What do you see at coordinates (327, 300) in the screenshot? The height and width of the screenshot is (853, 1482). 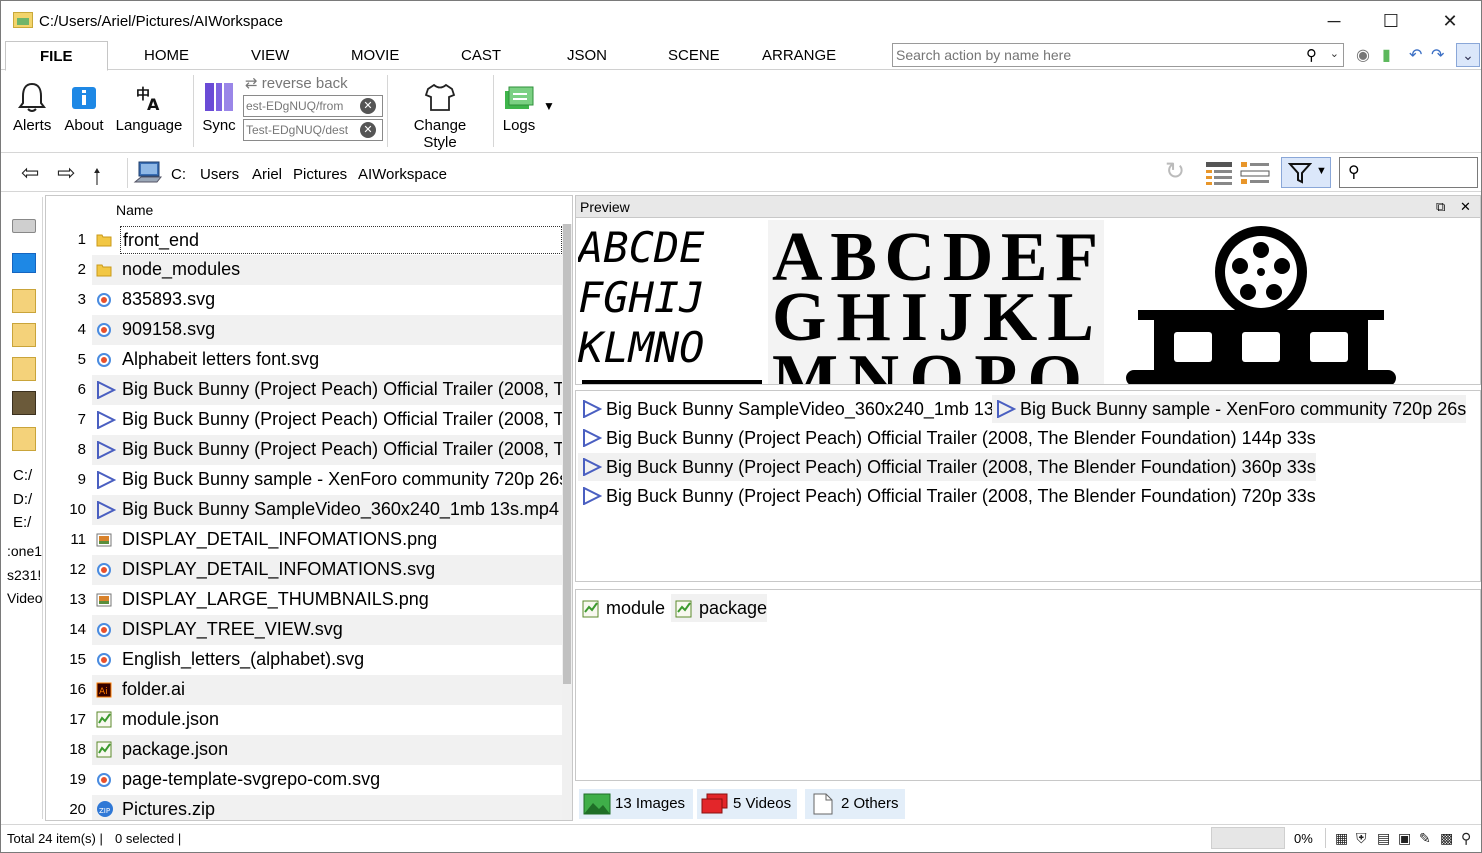 I see `file-name-cell: 835893.svg` at bounding box center [327, 300].